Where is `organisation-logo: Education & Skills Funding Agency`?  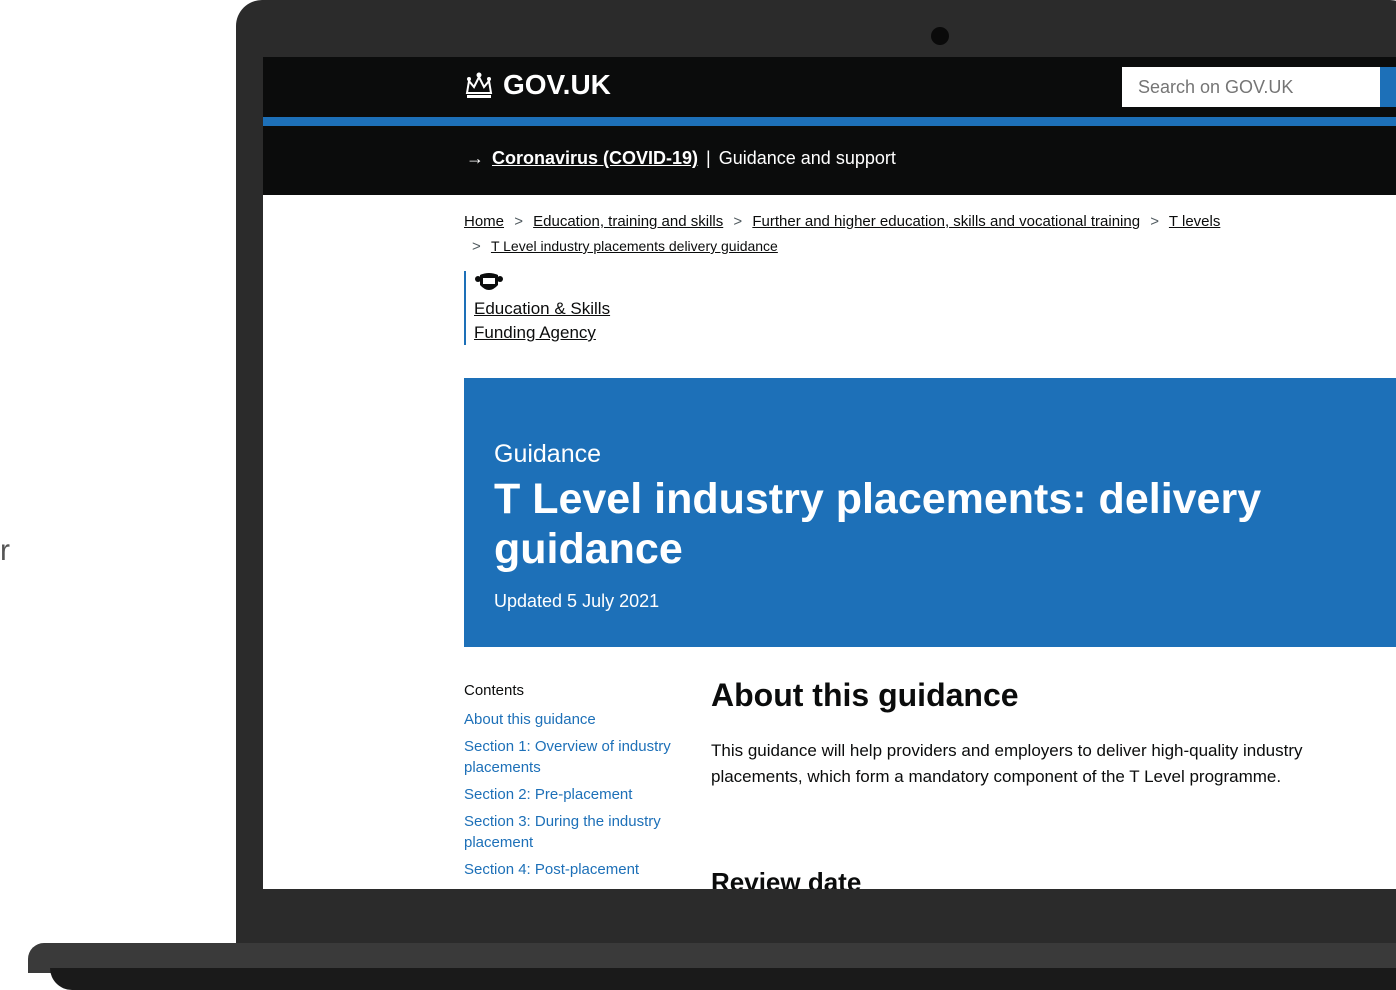 organisation-logo: Education & Skills Funding Agency is located at coordinates (537, 308).